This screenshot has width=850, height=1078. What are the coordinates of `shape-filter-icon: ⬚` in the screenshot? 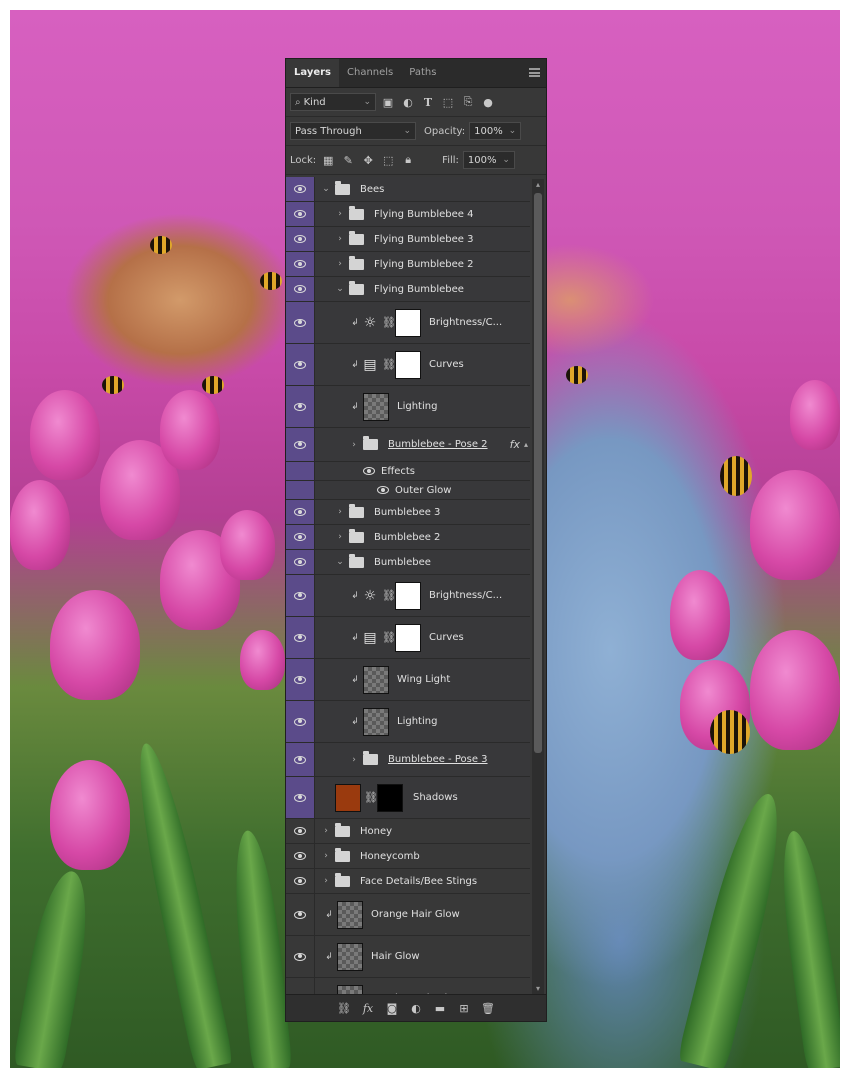 It's located at (448, 102).